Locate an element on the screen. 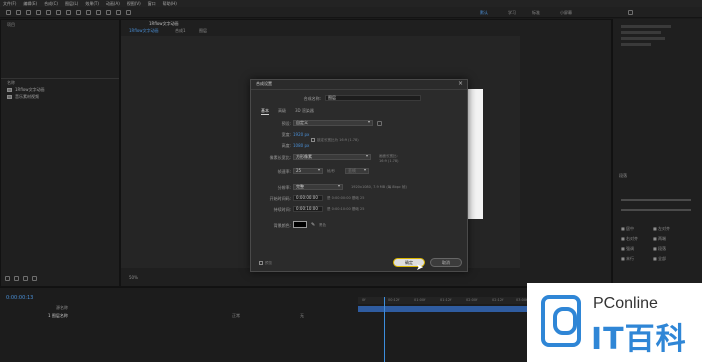 The image size is (702, 362). composition-breadcrumb-layer: 图层 is located at coordinates (203, 31).